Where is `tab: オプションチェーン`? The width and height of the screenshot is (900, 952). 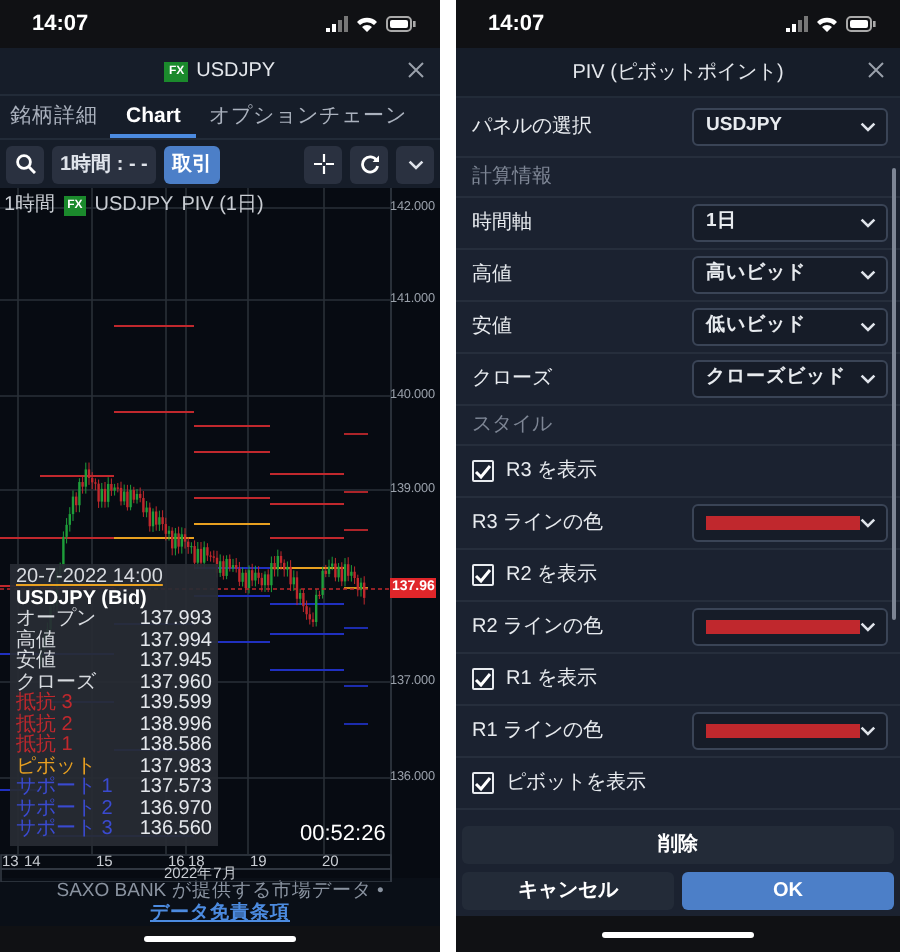 tab: オプションチェーン is located at coordinates (307, 117).